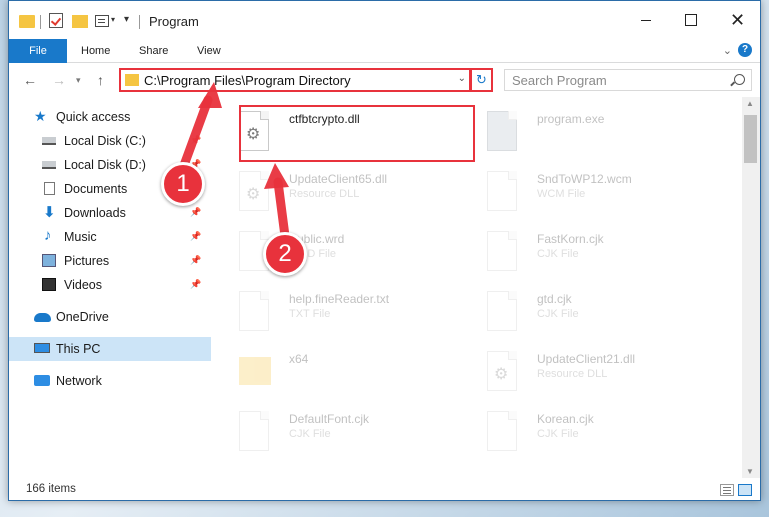 This screenshot has width=769, height=517. Describe the element at coordinates (690, 20) in the screenshot. I see `maximize-button` at that location.